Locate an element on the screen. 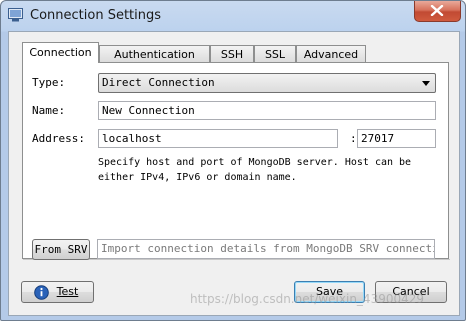  tab-label: Authentication is located at coordinates (154, 54).